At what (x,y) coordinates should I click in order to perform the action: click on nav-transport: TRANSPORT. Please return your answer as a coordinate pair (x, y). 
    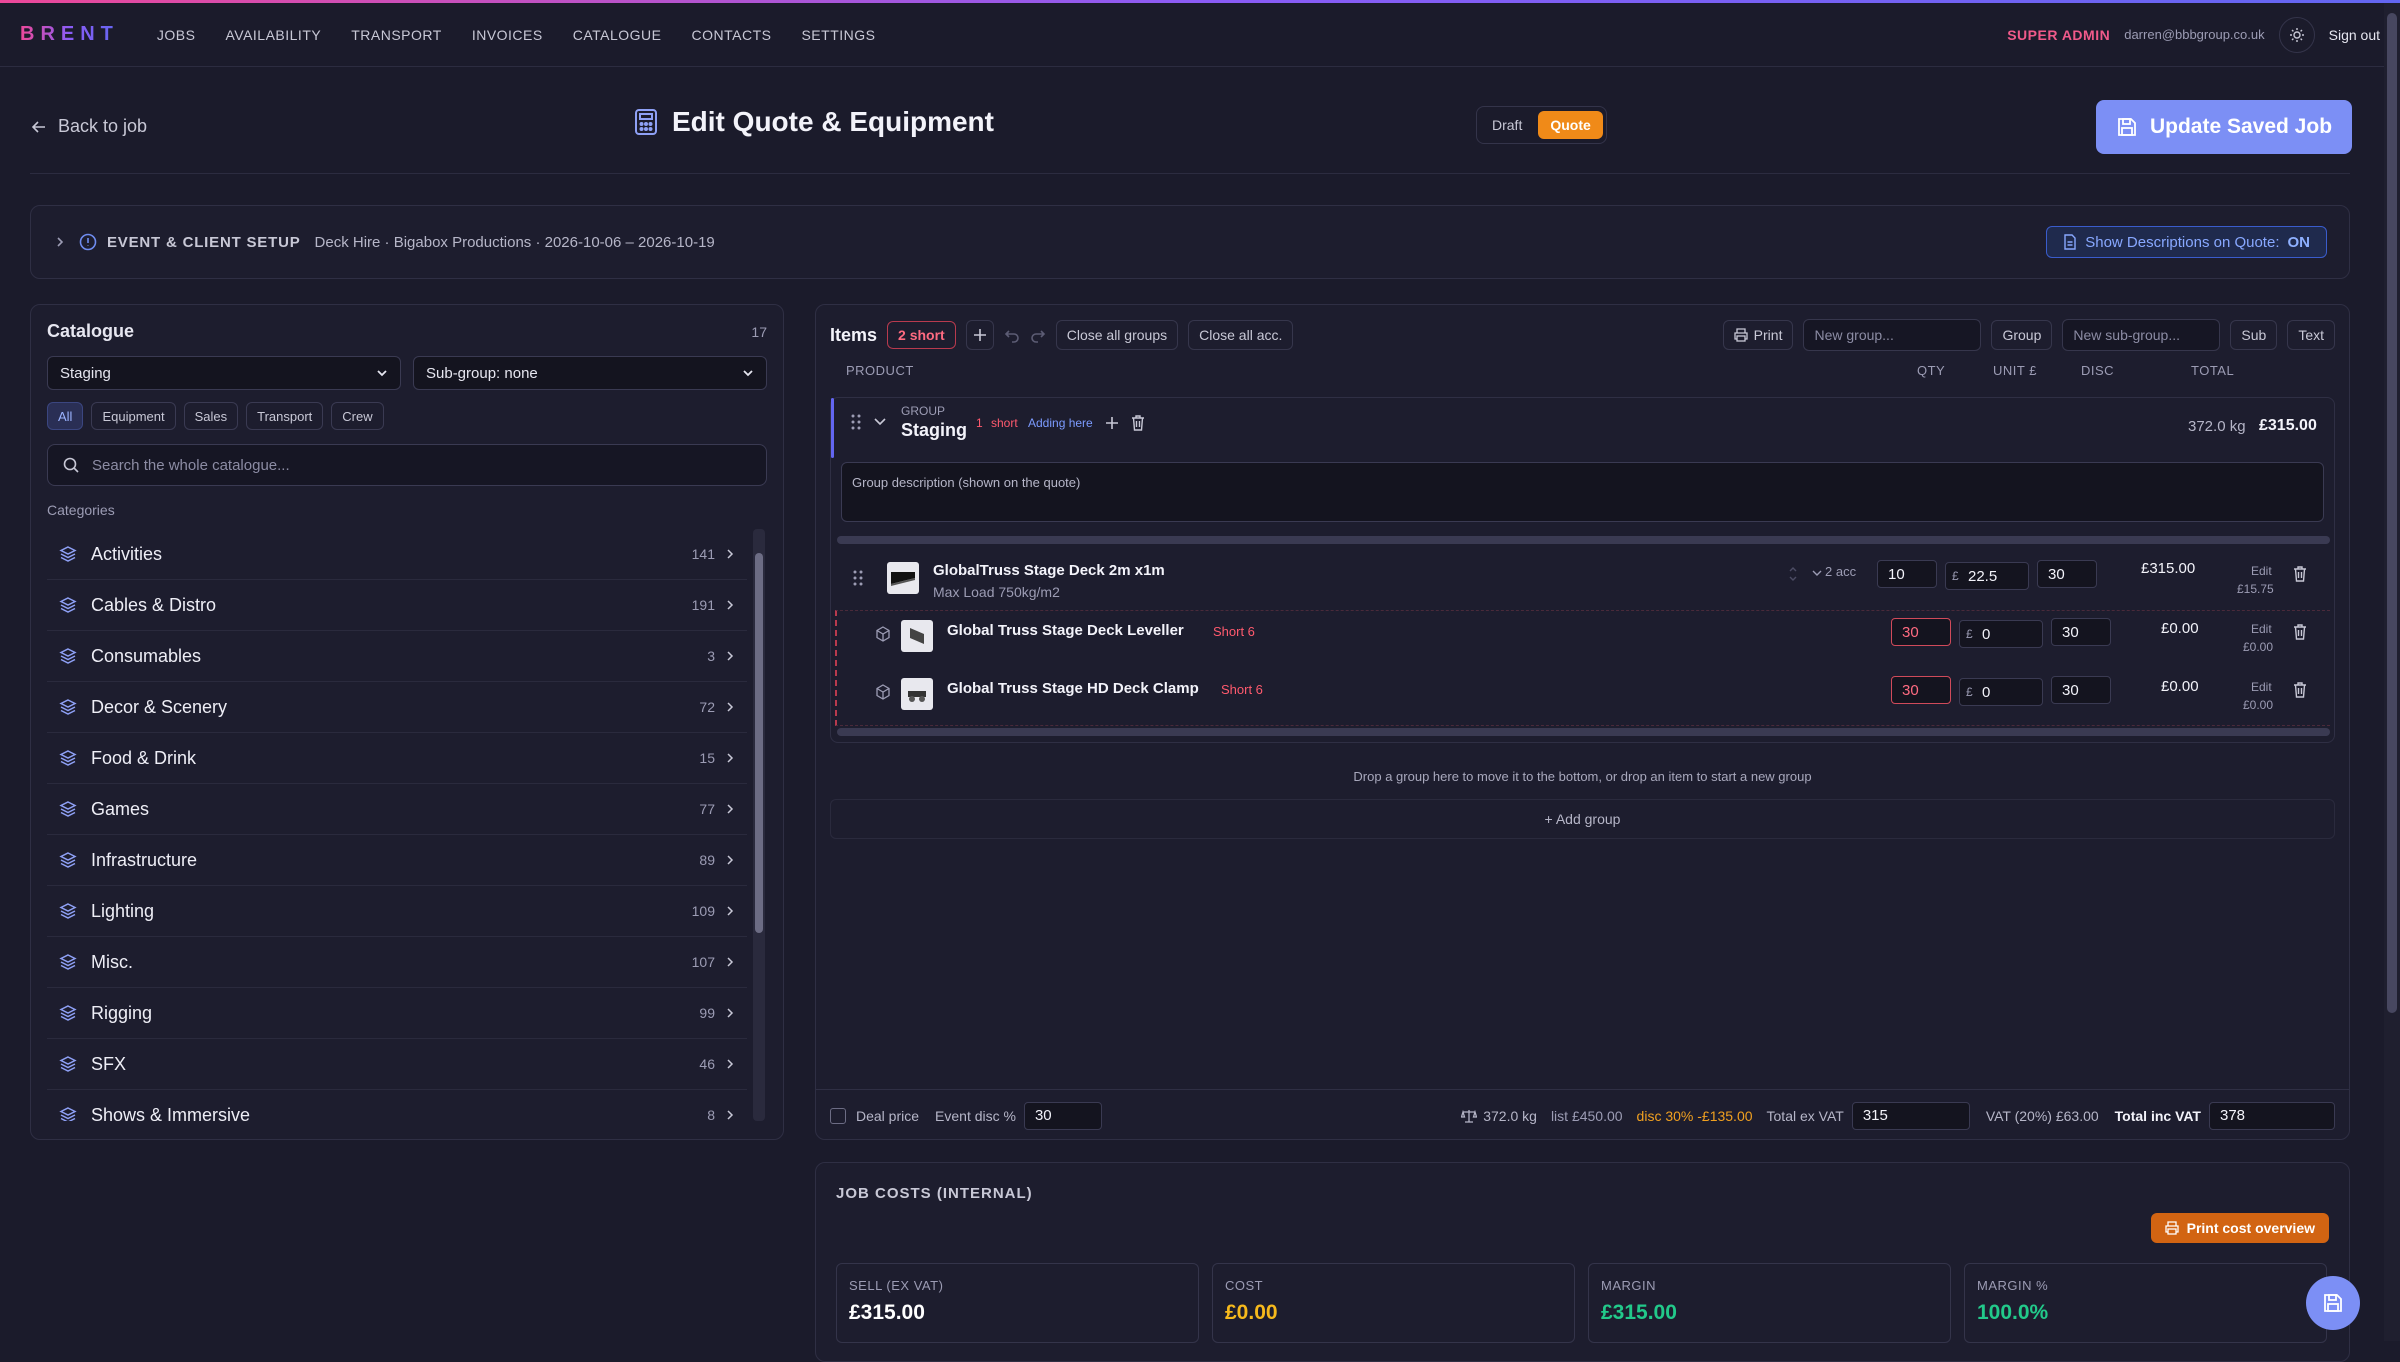
    Looking at the image, I should click on (396, 35).